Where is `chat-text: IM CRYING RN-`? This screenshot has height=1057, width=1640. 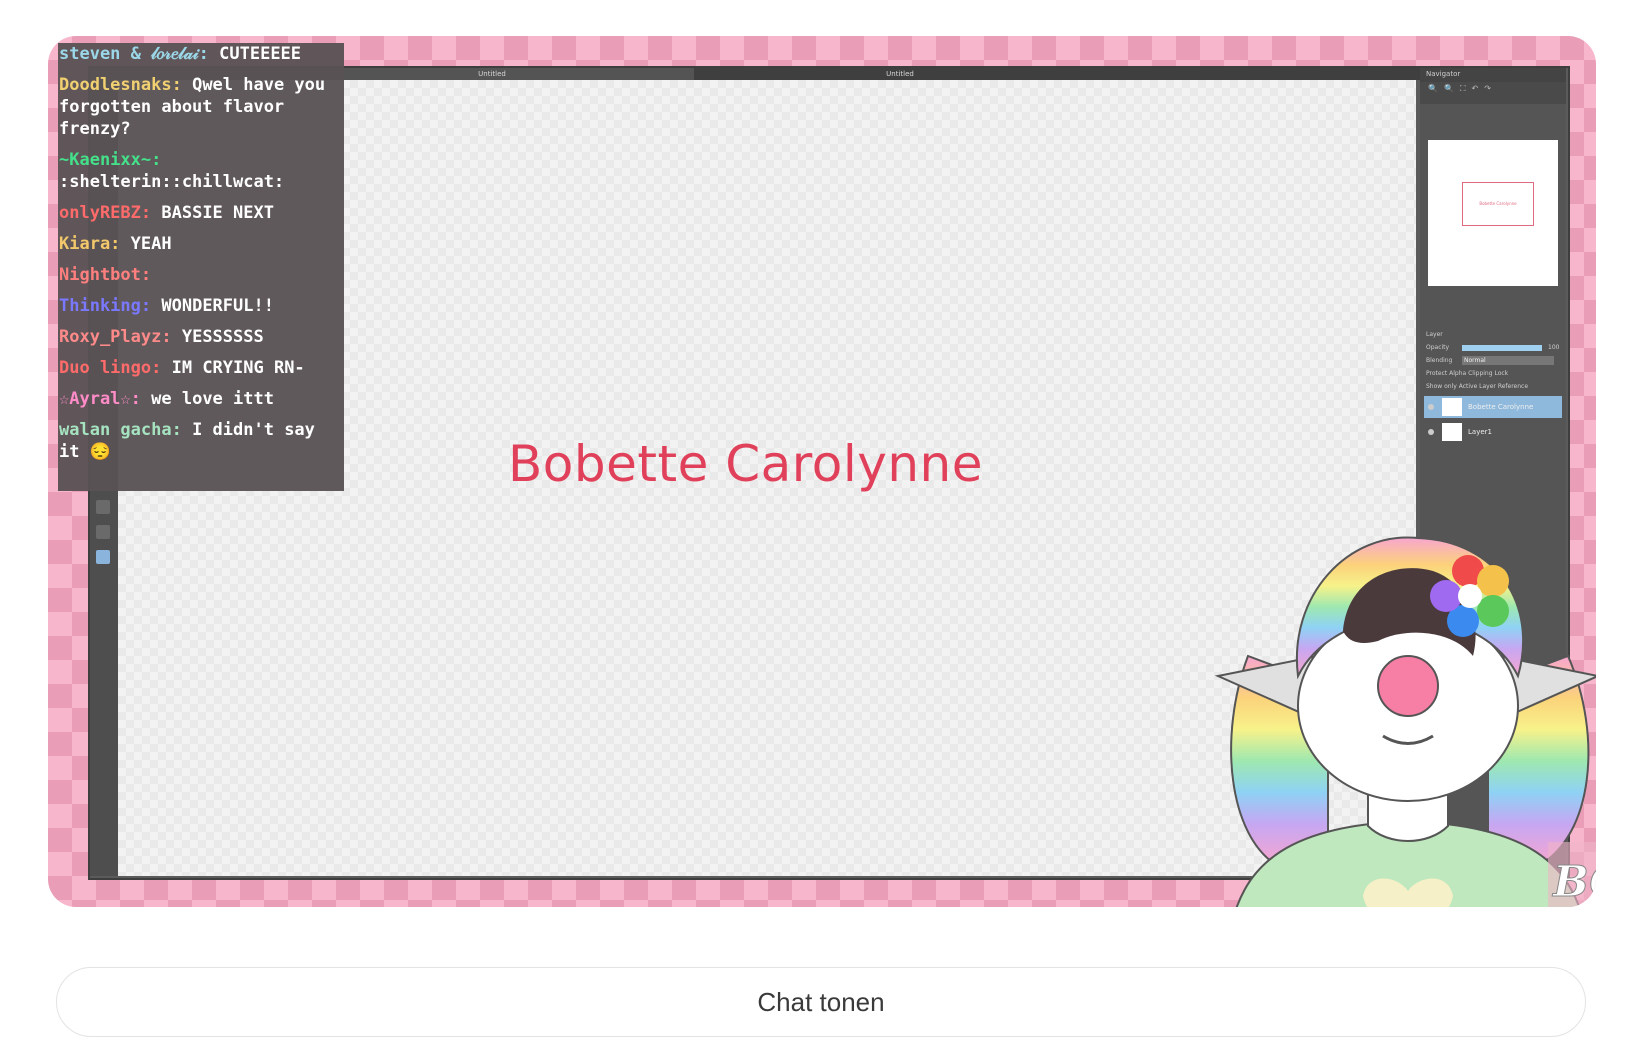 chat-text: IM CRYING RN- is located at coordinates (238, 368).